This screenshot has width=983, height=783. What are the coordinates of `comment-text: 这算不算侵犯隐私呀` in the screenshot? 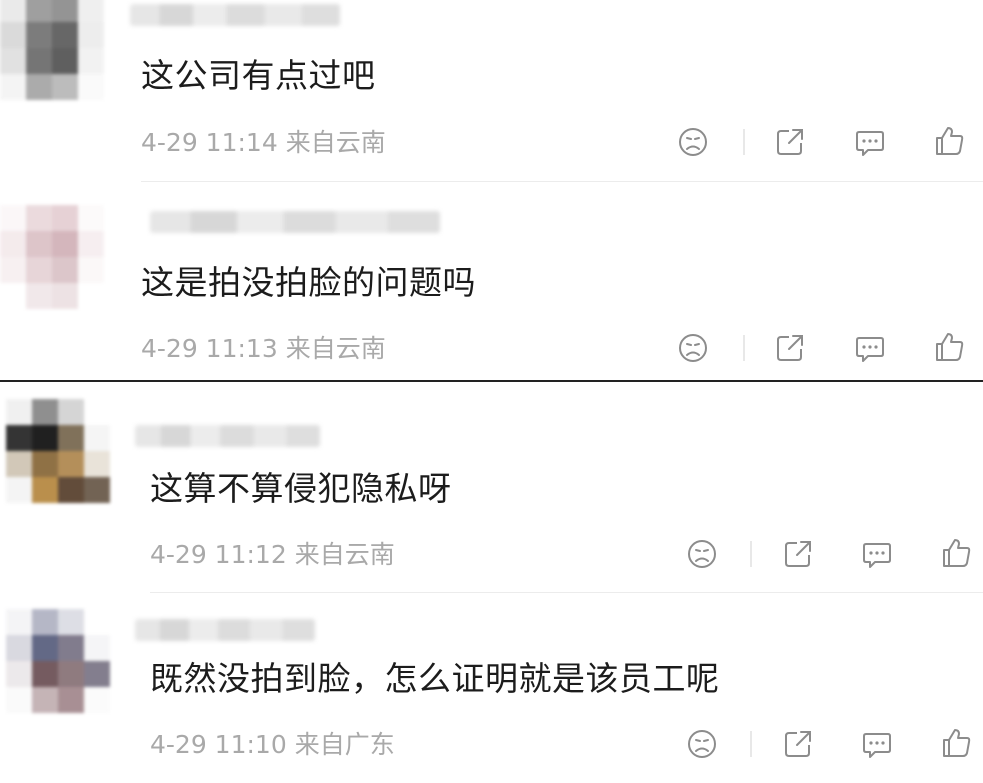 It's located at (301, 488).